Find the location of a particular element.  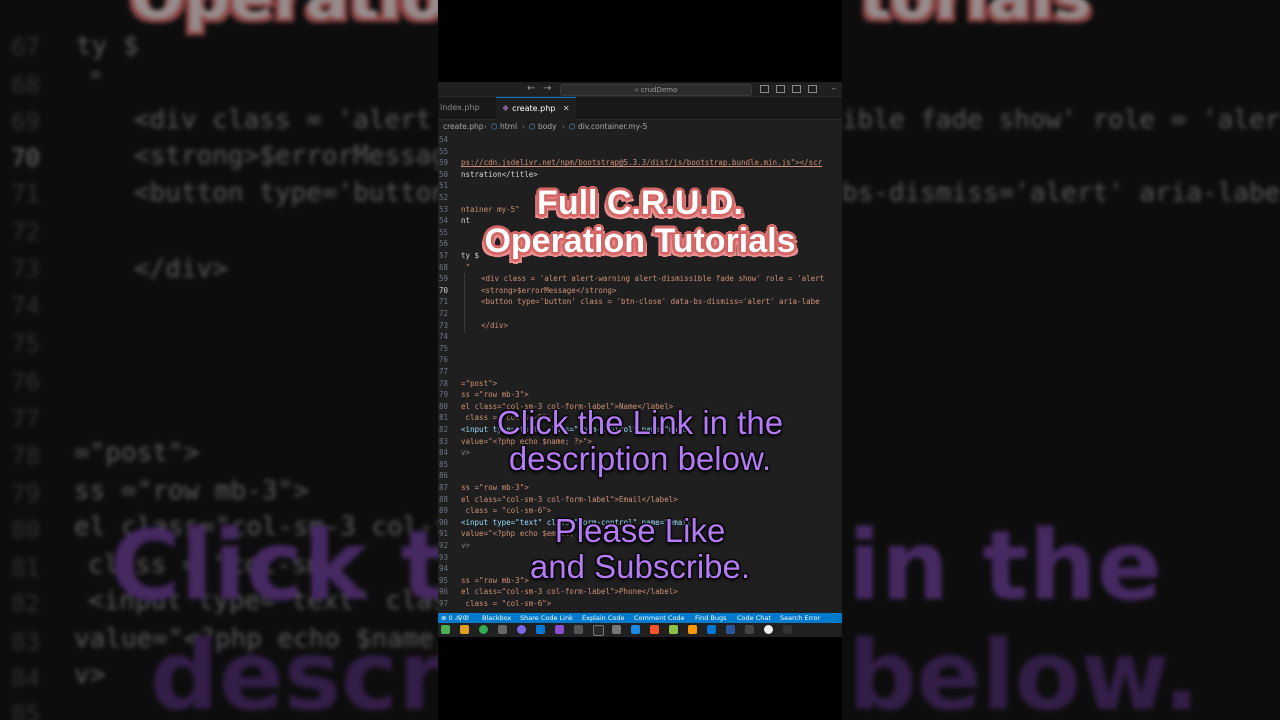

breadcrumb-item: ⬡ html is located at coordinates (504, 127).